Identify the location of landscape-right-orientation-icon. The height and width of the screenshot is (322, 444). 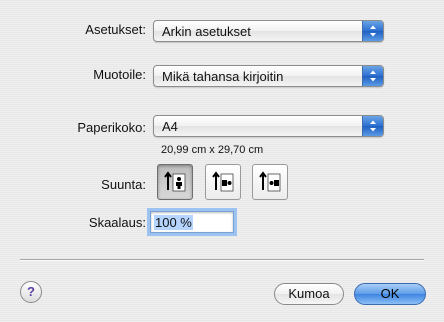
(270, 181).